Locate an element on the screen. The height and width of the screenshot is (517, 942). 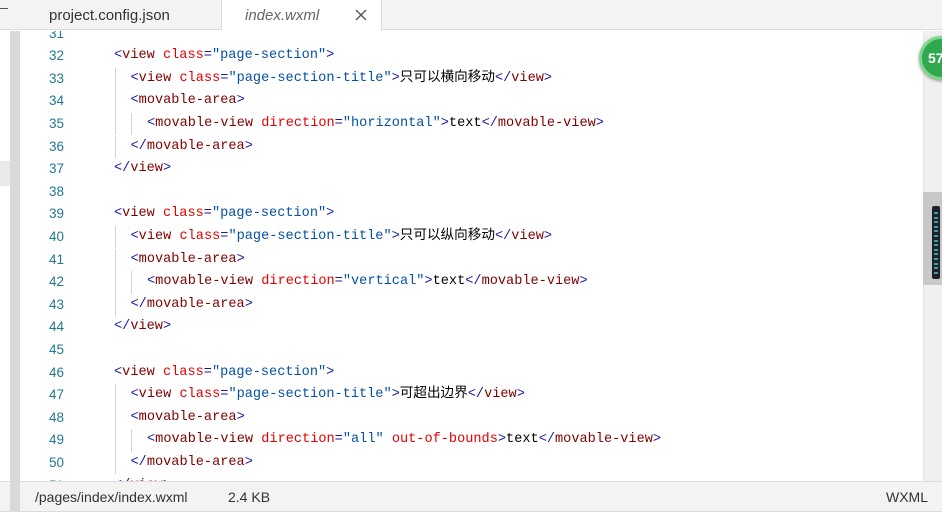
code-line: 32 <view class="page-section"> is located at coordinates (471, 56).